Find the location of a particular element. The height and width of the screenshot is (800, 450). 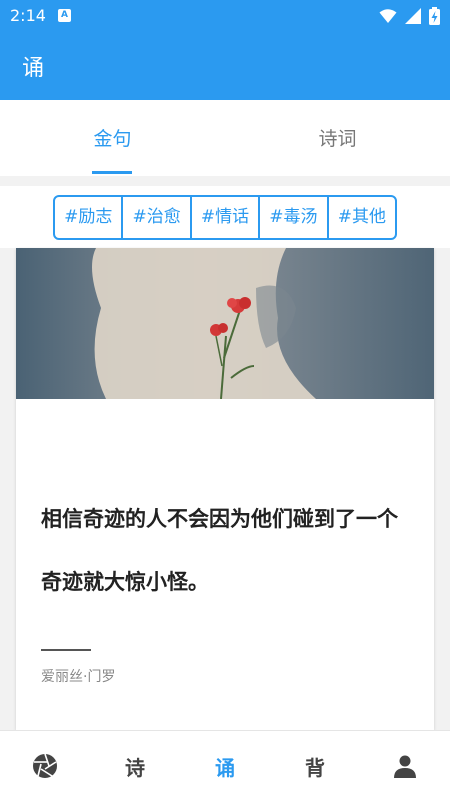

category-filter-row: #励志 #治愈 #情话 #毒汤 #其他 is located at coordinates (225, 217).